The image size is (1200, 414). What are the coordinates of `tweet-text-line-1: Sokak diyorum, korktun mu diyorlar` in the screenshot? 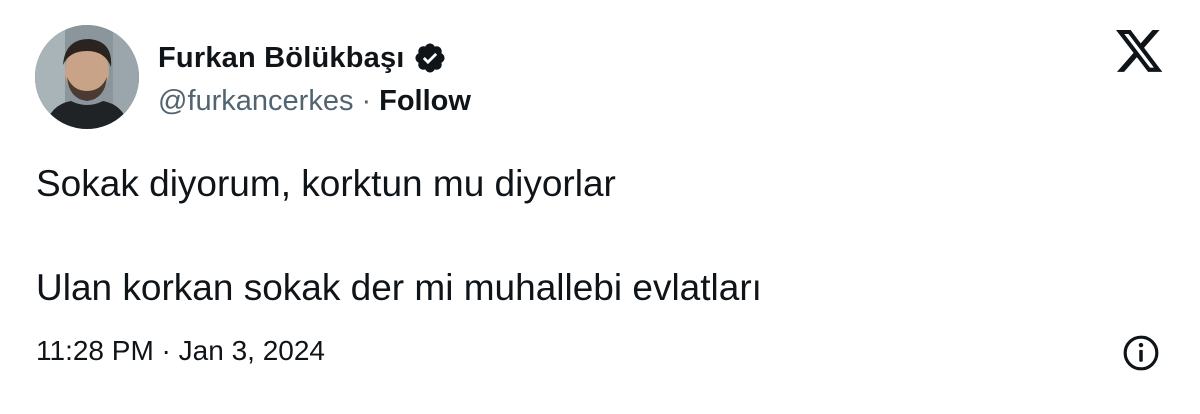 It's located at (326, 183).